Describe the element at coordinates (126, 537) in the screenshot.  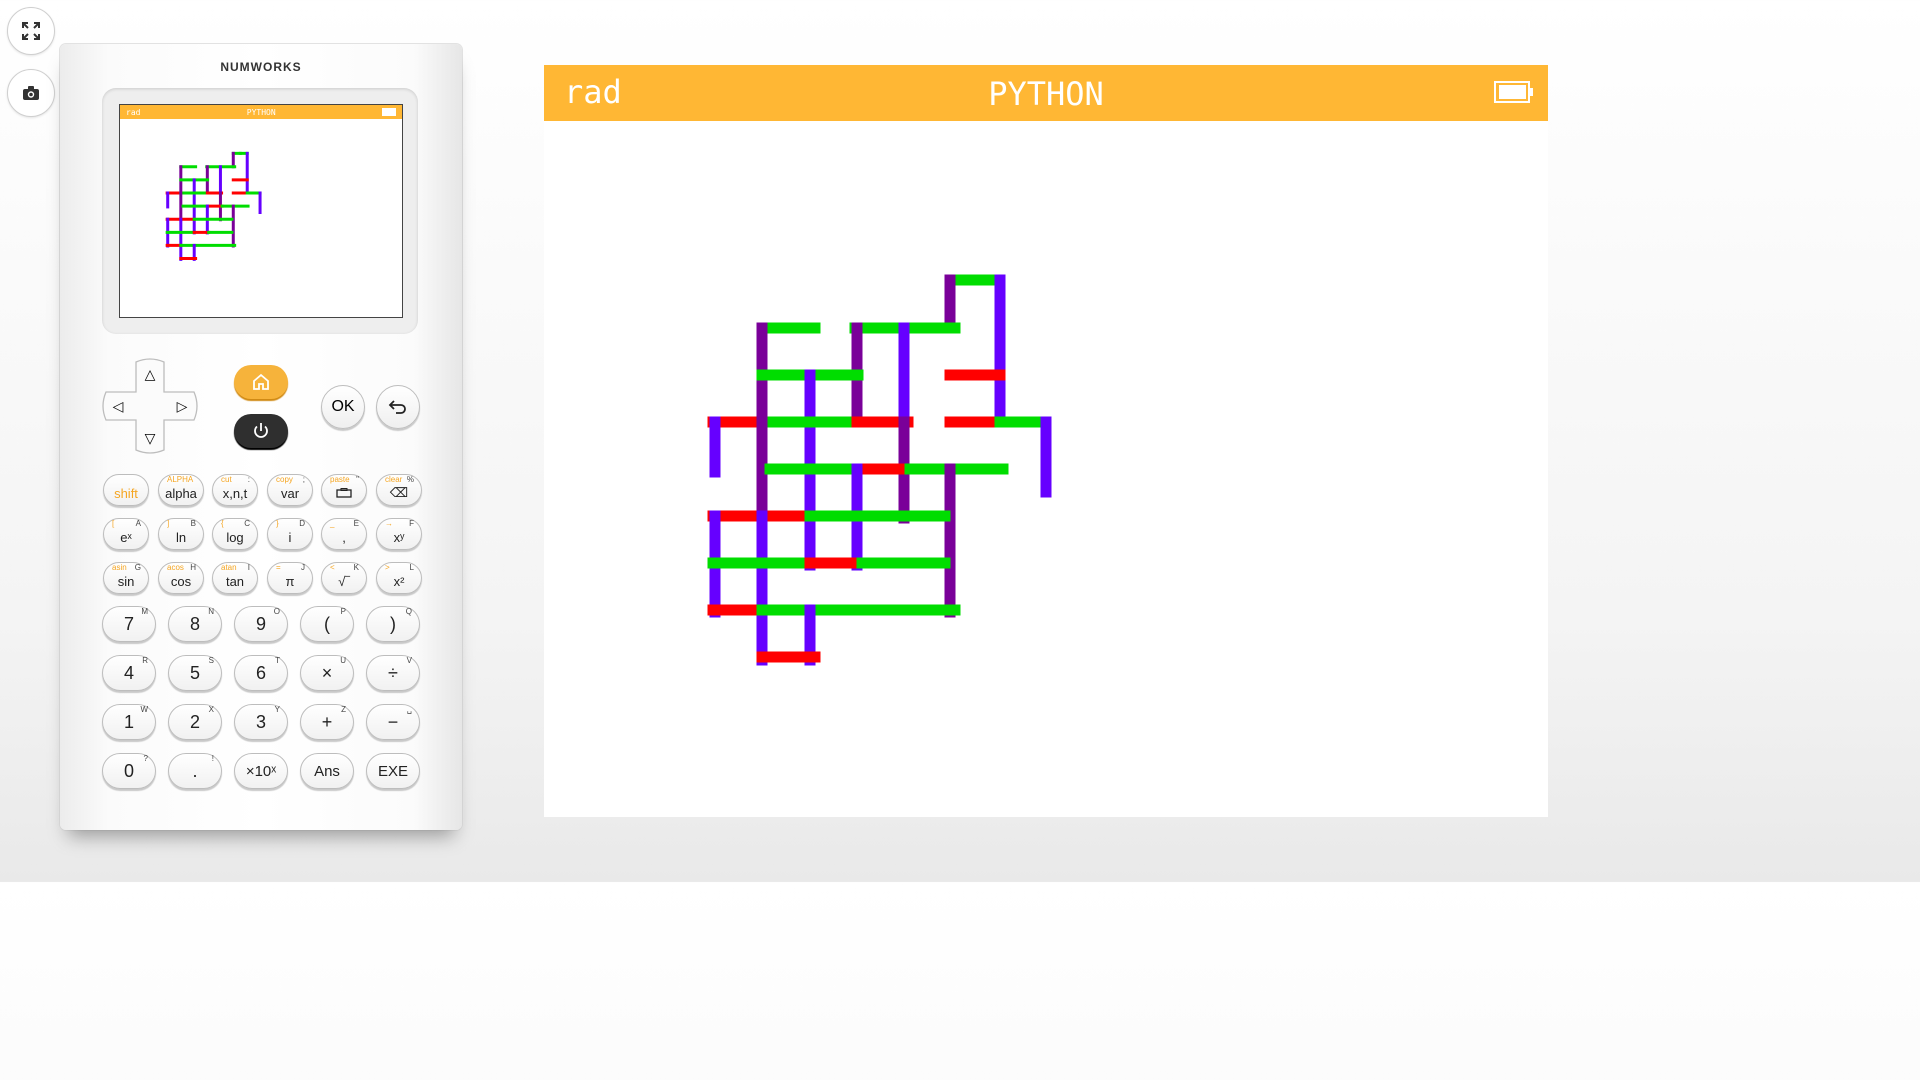
I see `key-label: eˣ` at that location.